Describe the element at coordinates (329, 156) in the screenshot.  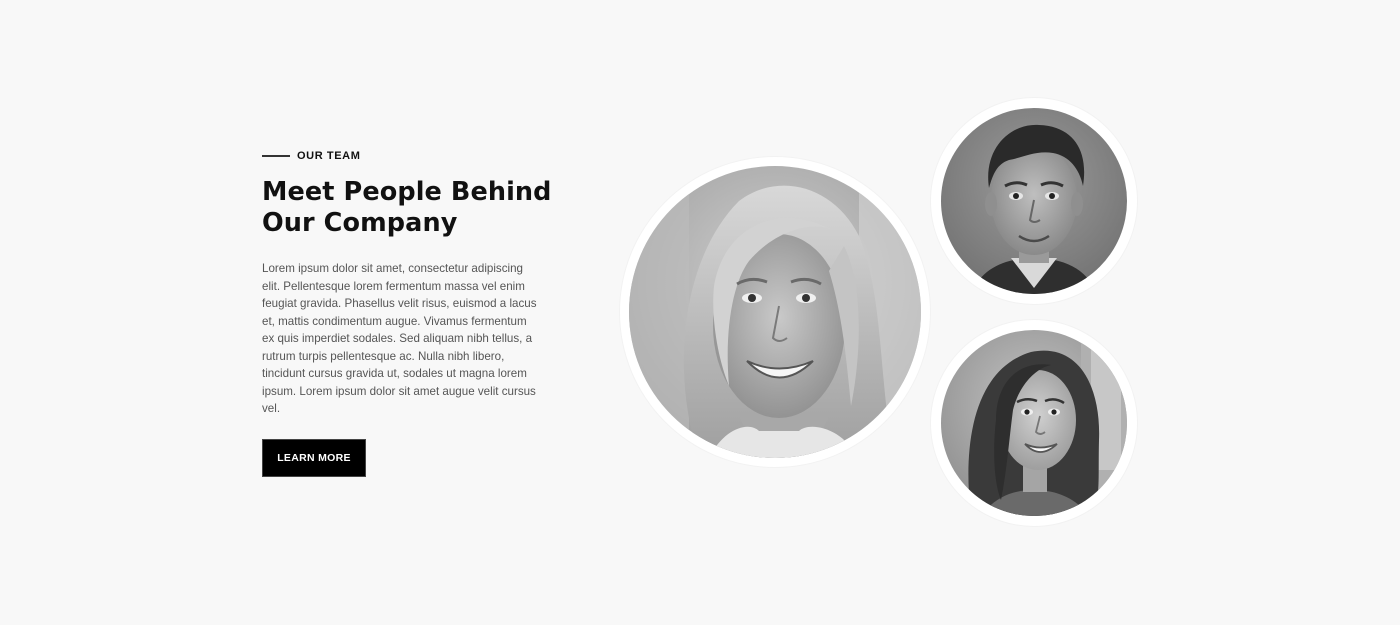
I see `eyebrow-label: OUR TEAM` at that location.